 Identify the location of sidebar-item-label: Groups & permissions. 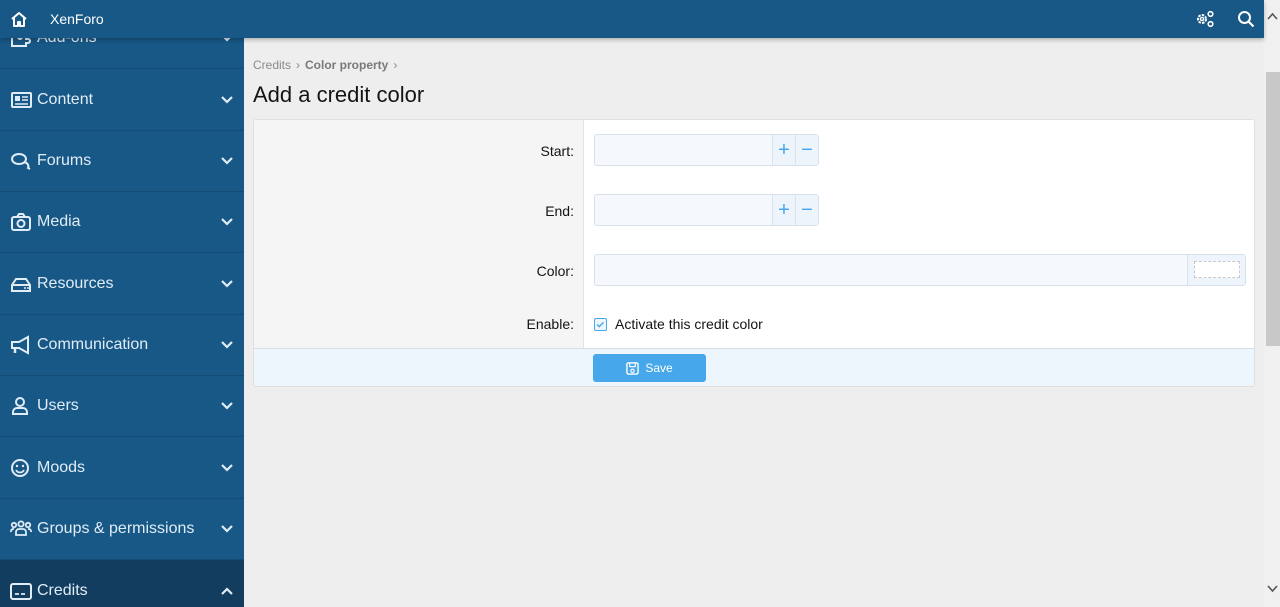
(116, 528).